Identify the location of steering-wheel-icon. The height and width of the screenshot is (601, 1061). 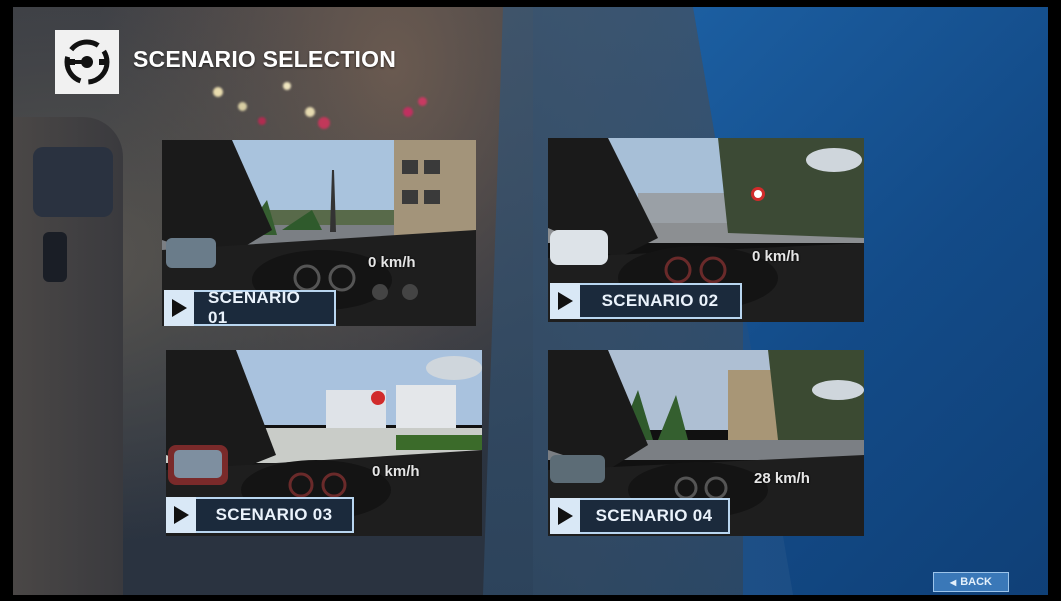
(87, 62).